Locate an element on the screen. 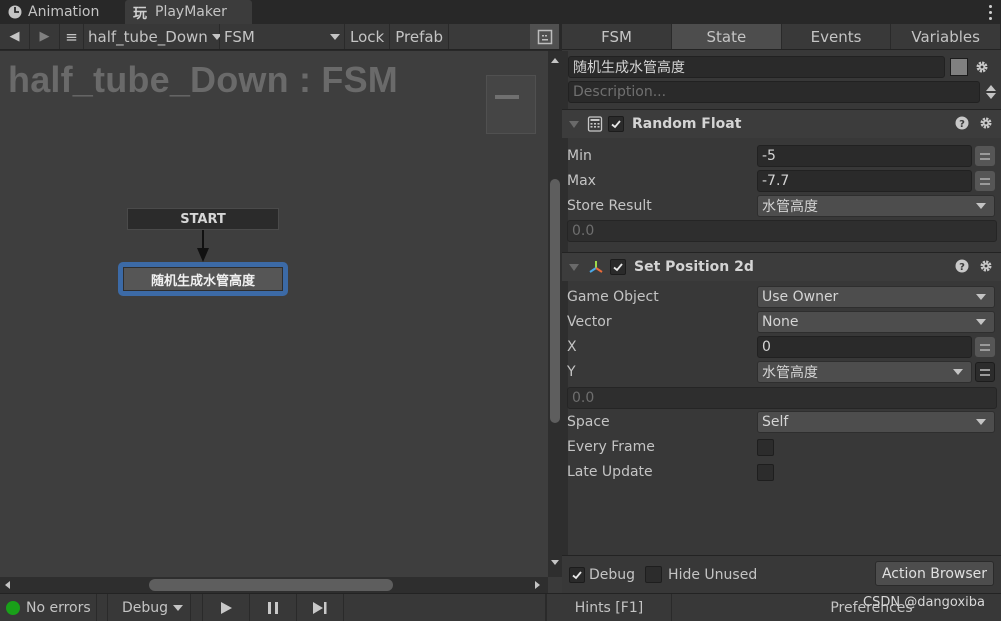 The image size is (1001, 621). every-frame-checkbox is located at coordinates (765, 447).